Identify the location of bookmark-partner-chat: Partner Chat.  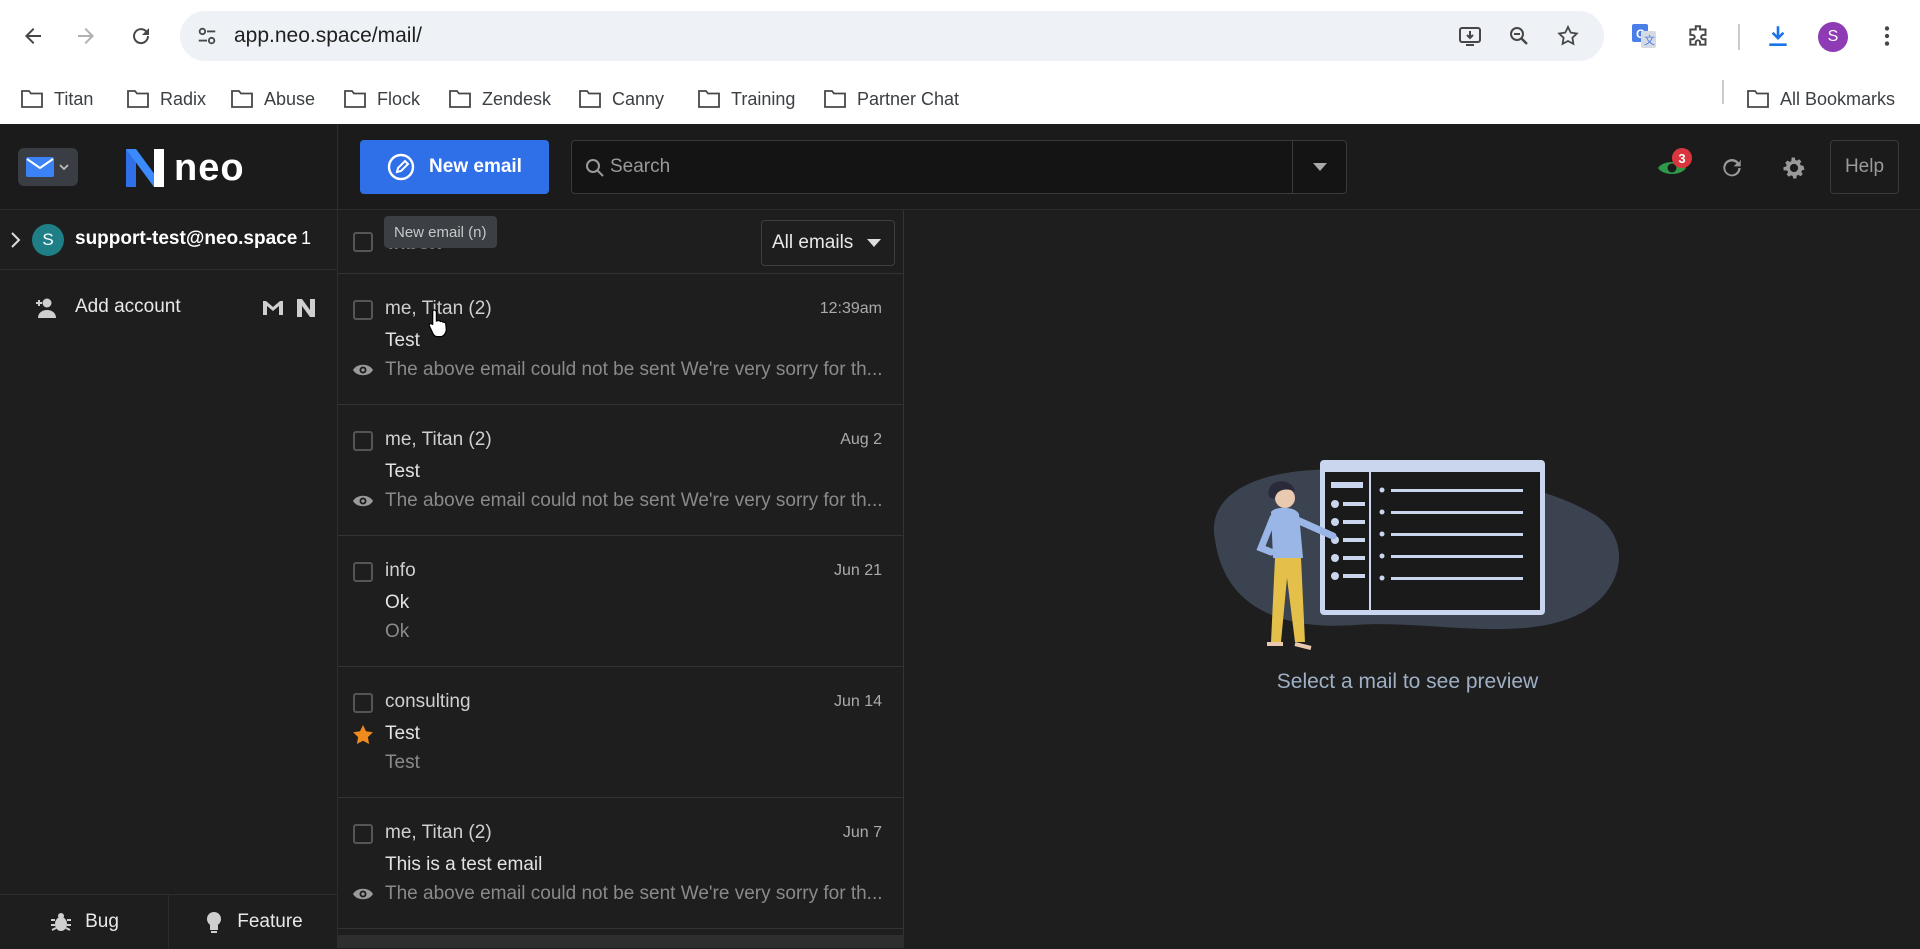
(891, 99).